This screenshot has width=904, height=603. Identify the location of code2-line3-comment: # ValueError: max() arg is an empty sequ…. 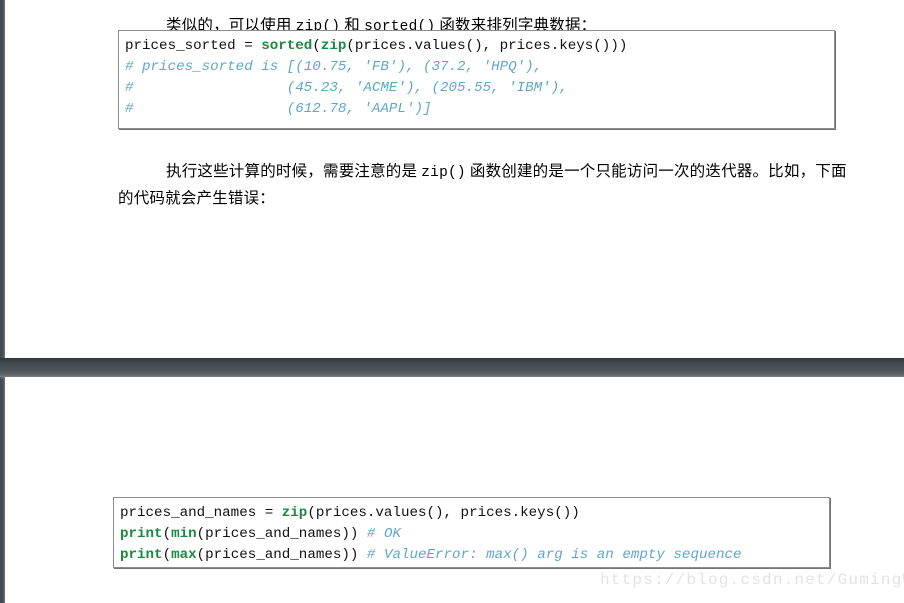
(554, 555).